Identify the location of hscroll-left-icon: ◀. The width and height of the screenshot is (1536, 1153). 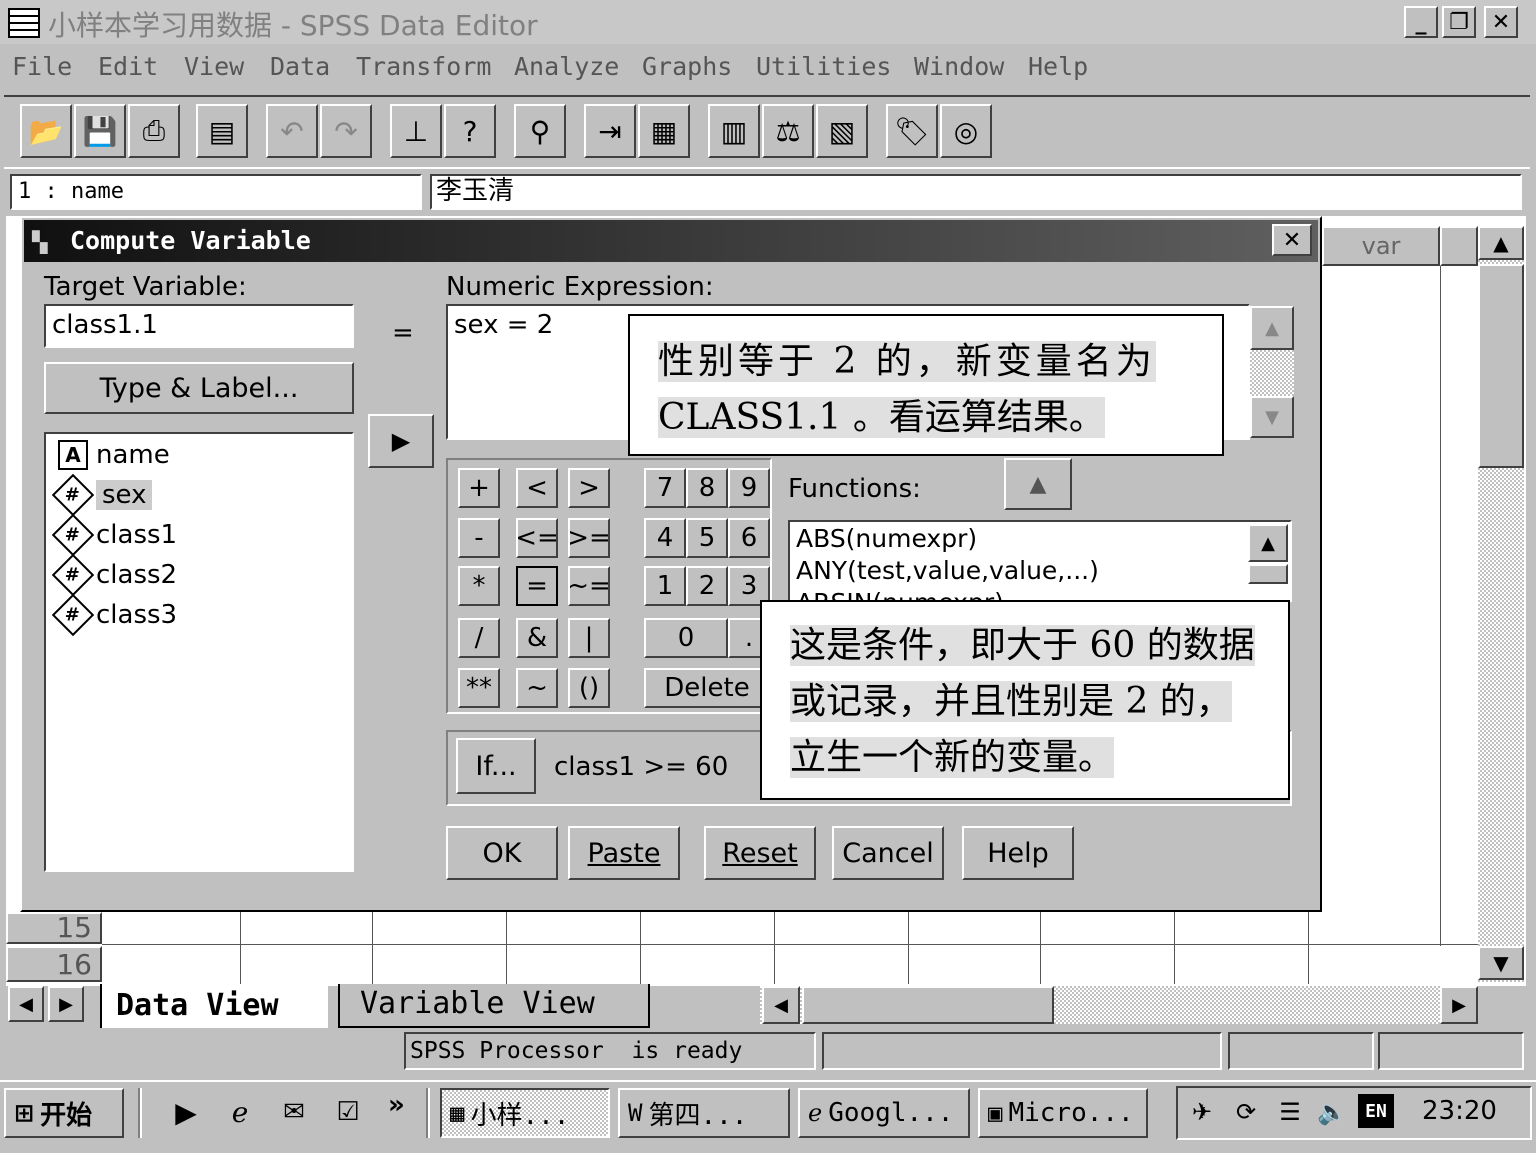
(781, 1005).